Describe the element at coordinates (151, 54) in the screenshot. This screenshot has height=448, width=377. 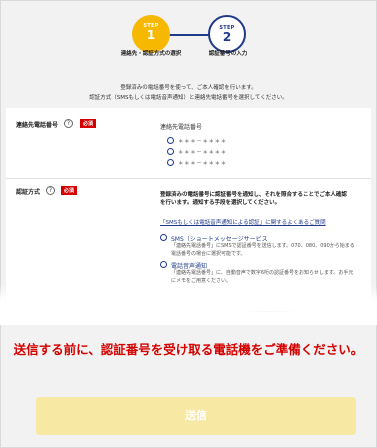
I see `step-1-caption: 連絡先・認証方式の選択` at that location.